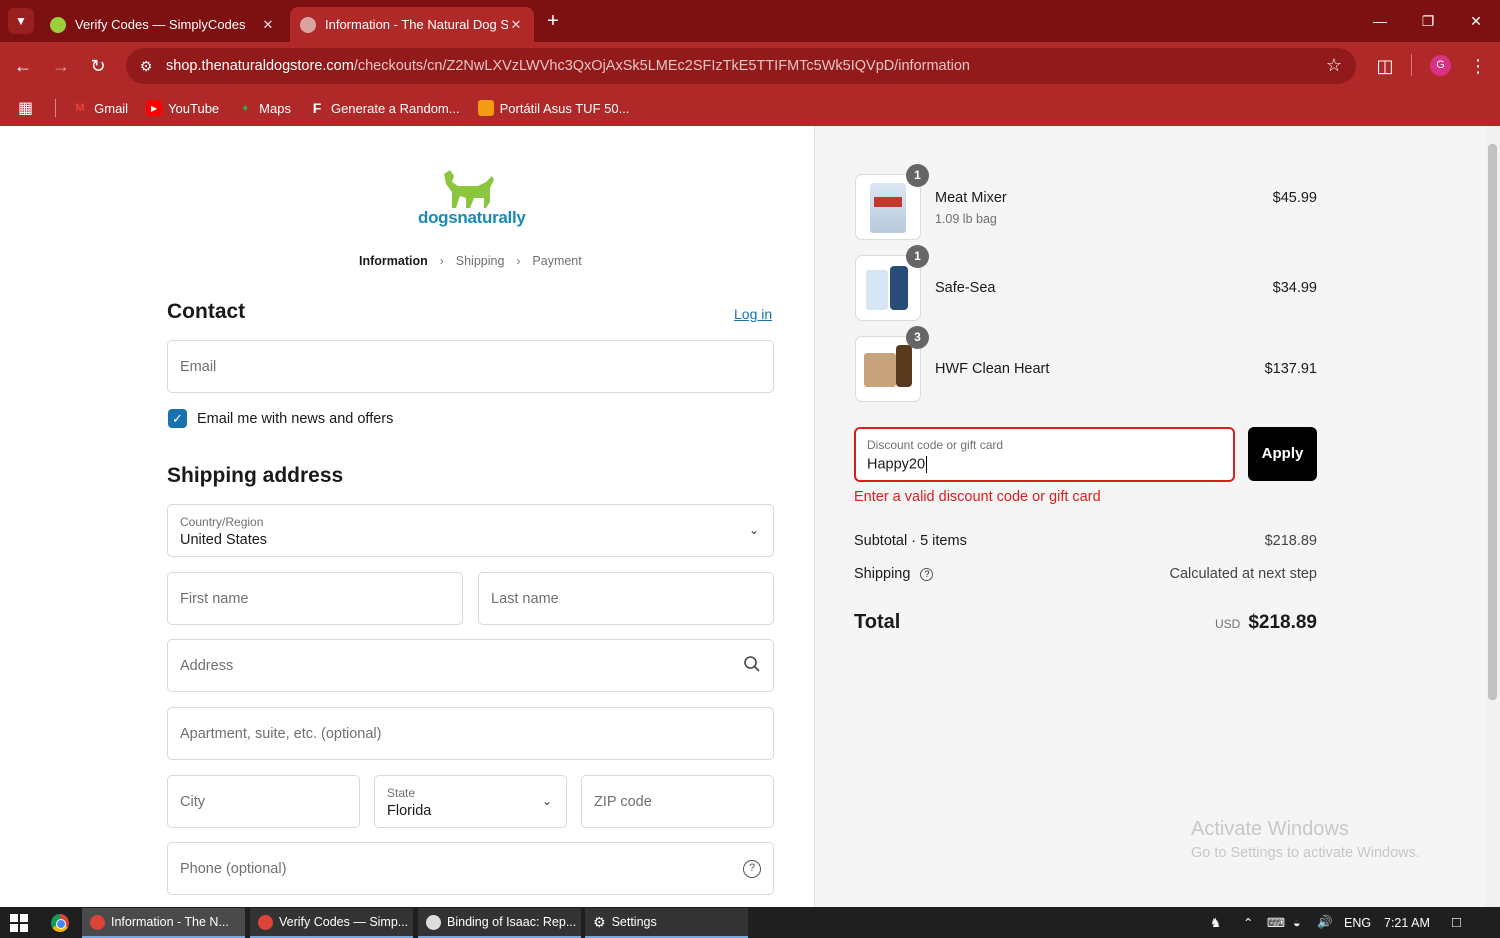 Image resolution: width=1500 pixels, height=938 pixels. Describe the element at coordinates (1334, 65) in the screenshot. I see `bookmark-star-icon: ☆` at that location.